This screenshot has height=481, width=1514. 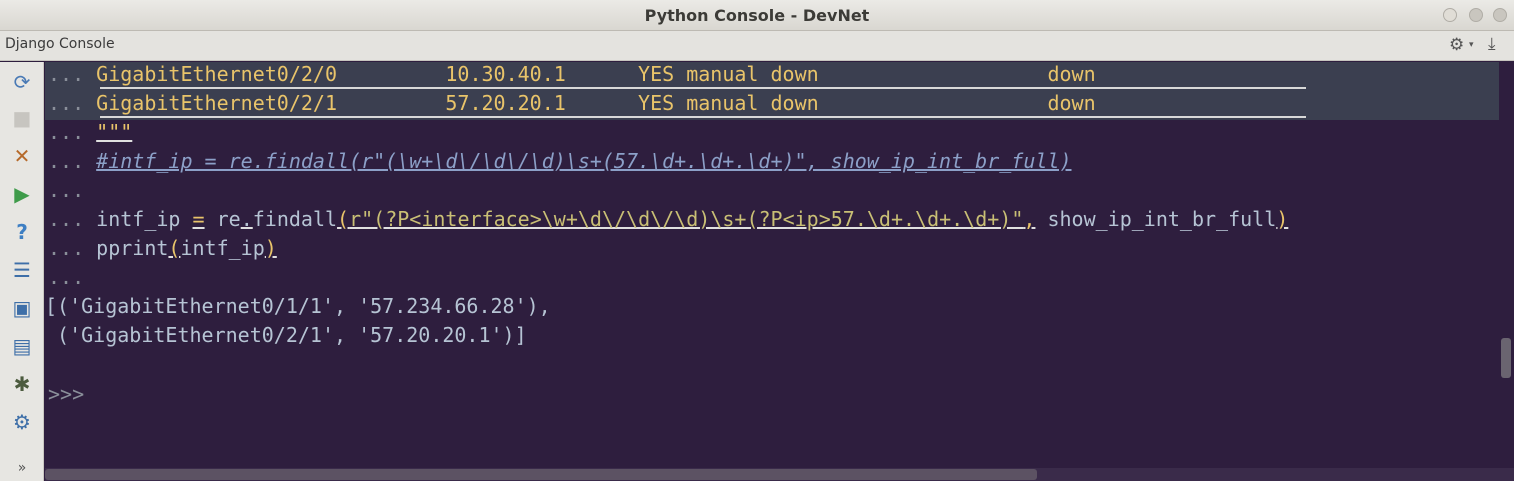 What do you see at coordinates (541, 474) in the screenshot?
I see `horizontal-scrollbar-thumb` at bounding box center [541, 474].